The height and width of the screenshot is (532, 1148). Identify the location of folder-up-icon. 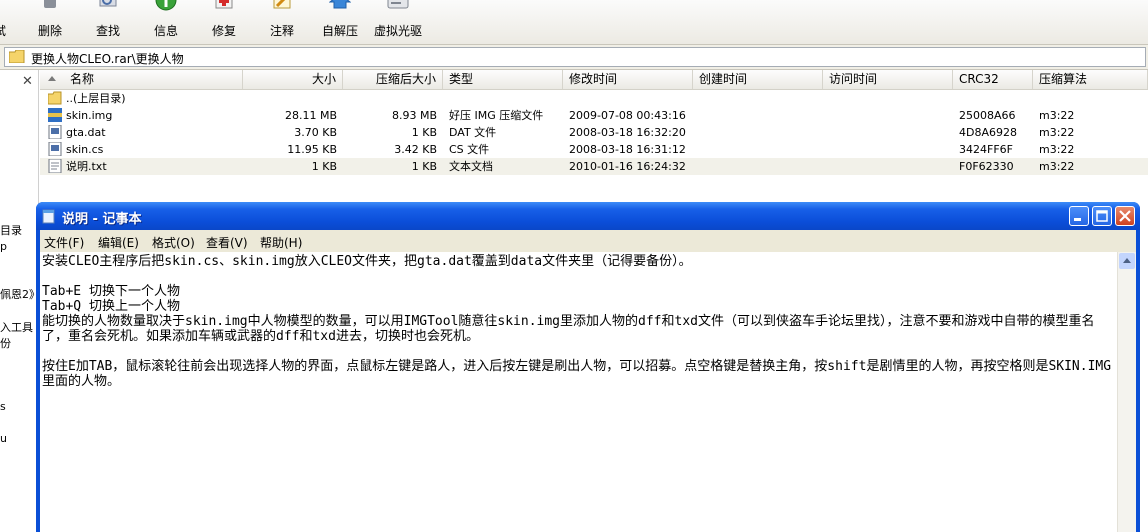
(55, 98).